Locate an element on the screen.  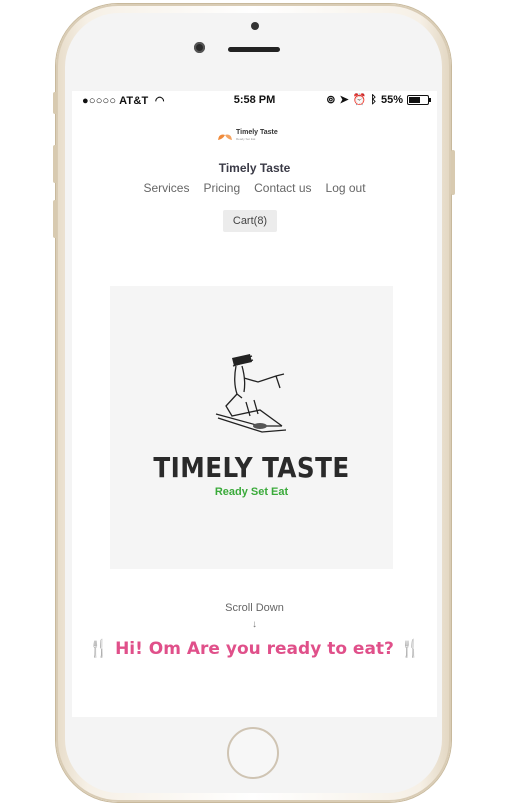
status-bar: ●○○○○ AT&T ◠ 5:58 PM ⊚ ➤ ⏰ ᛒ 55% is located at coordinates (254, 100).